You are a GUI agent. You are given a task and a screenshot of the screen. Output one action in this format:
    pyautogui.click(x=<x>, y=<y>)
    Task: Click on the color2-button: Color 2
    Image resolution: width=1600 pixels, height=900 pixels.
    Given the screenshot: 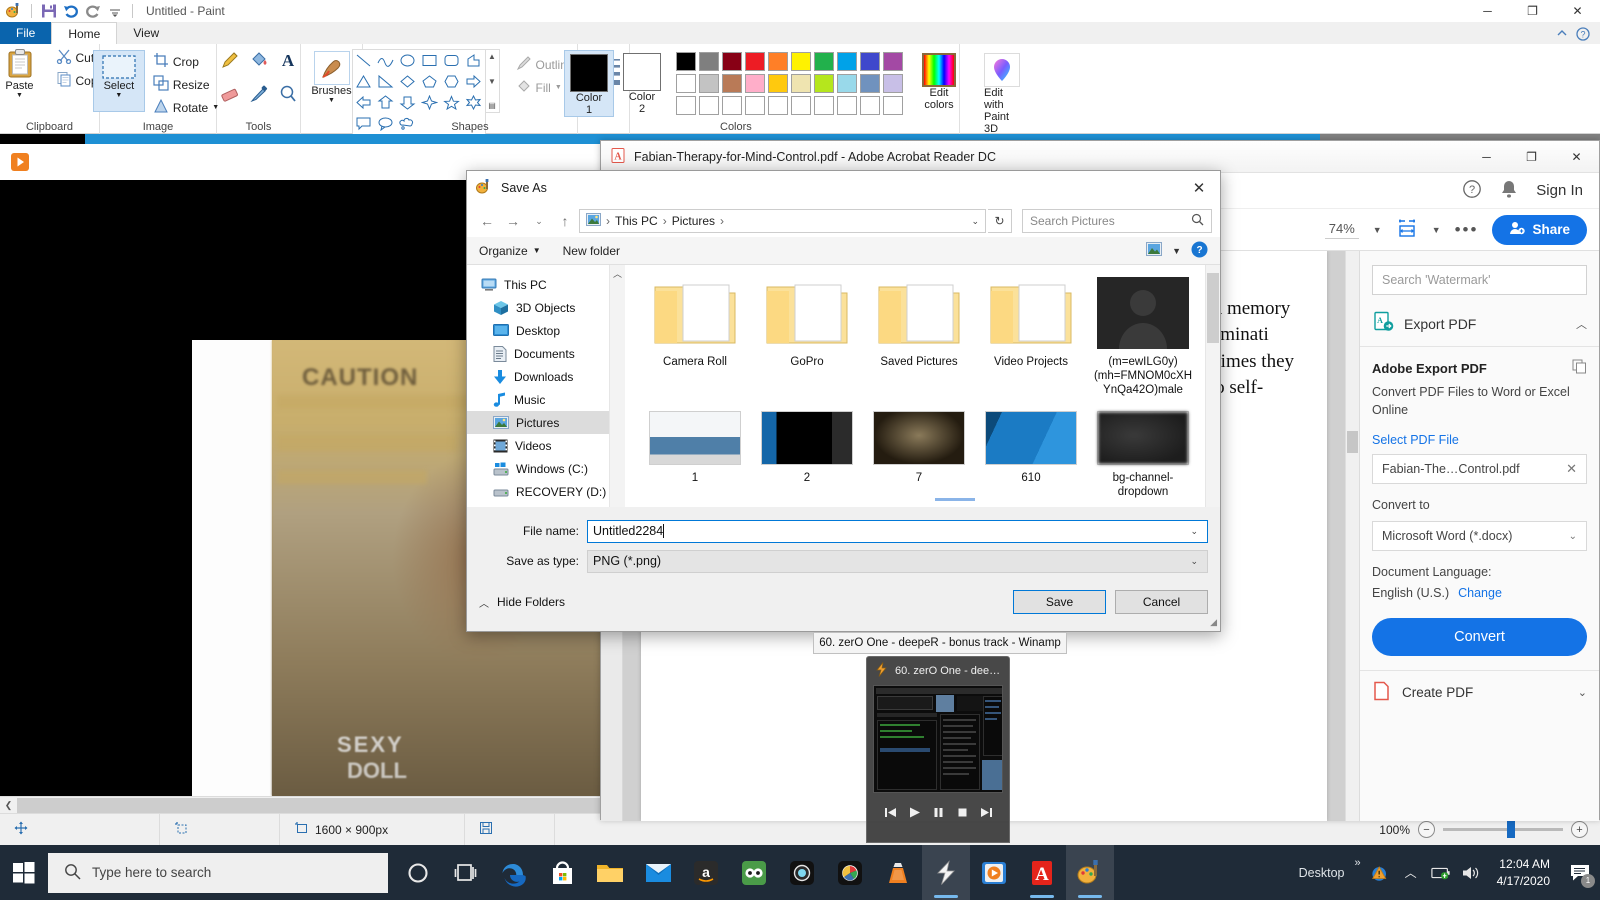 What is the action you would take?
    pyautogui.click(x=642, y=82)
    